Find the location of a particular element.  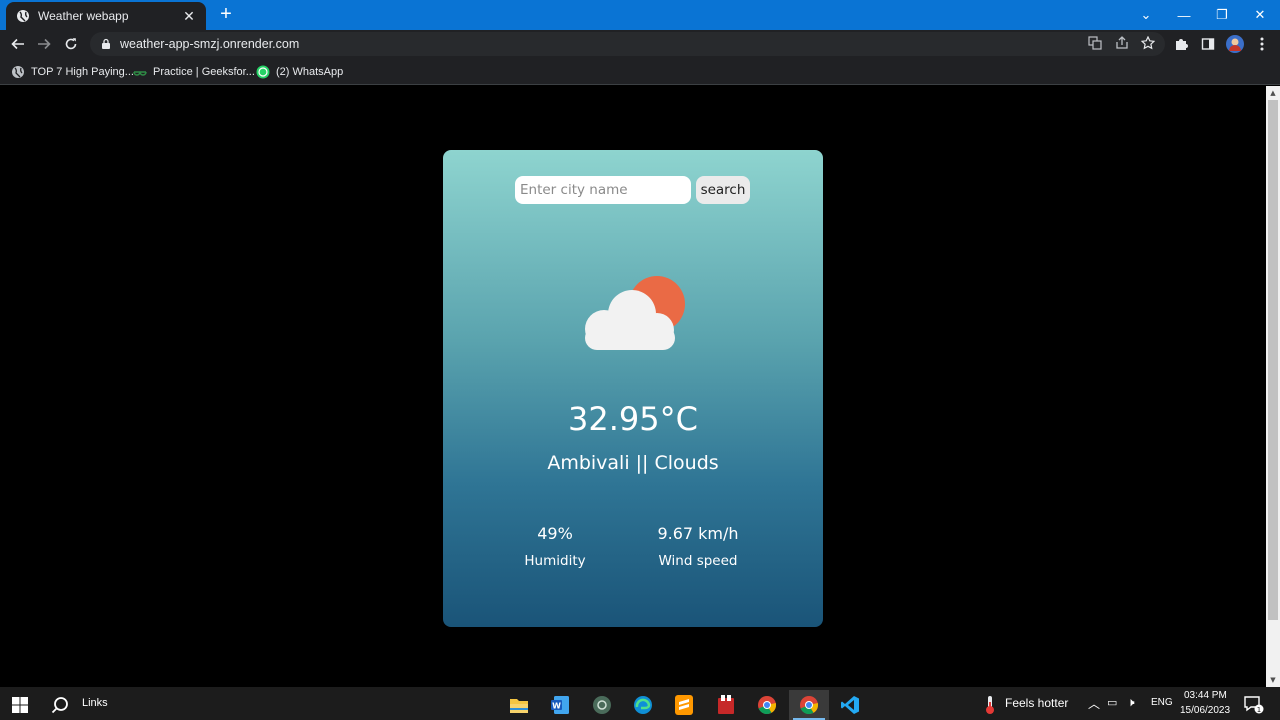

taskbar-search-icon is located at coordinates (60, 705).